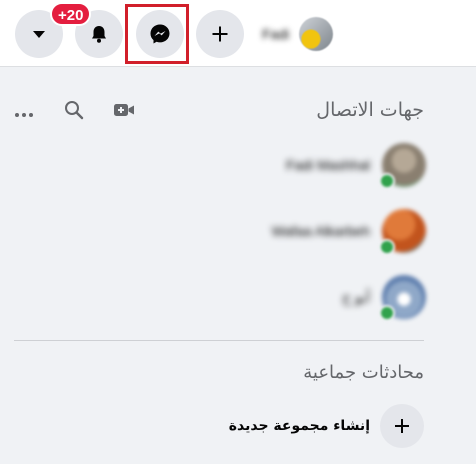  I want to click on create-new-group-button: إنشاء مجموعة جديدة, so click(326, 426).